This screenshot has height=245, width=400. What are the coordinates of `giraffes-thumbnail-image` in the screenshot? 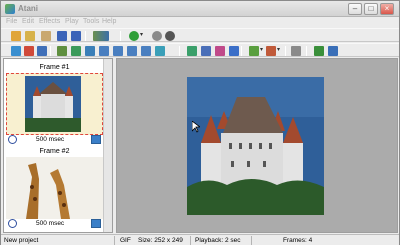 It's located at (54, 188).